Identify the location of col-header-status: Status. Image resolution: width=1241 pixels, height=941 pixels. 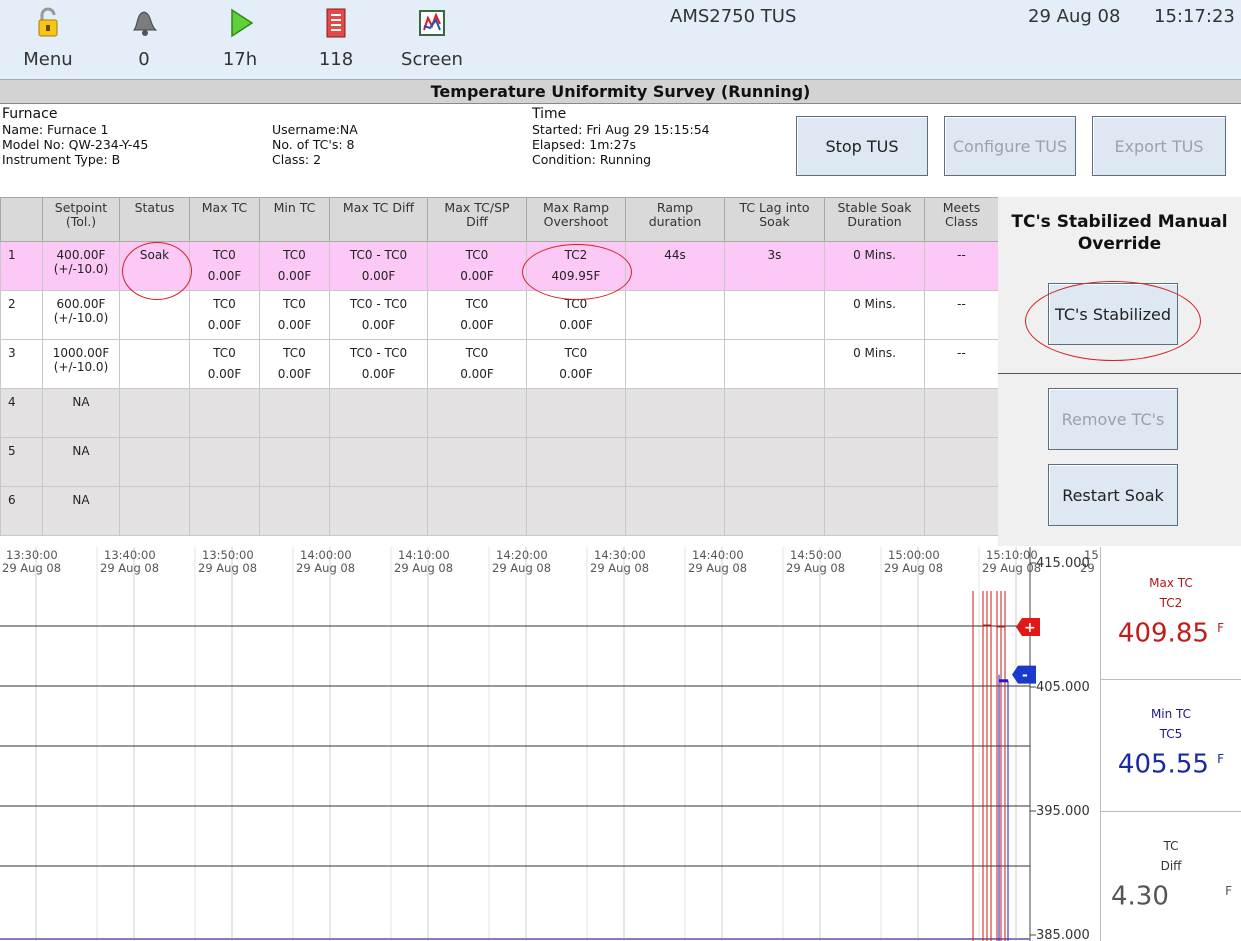
(154, 219).